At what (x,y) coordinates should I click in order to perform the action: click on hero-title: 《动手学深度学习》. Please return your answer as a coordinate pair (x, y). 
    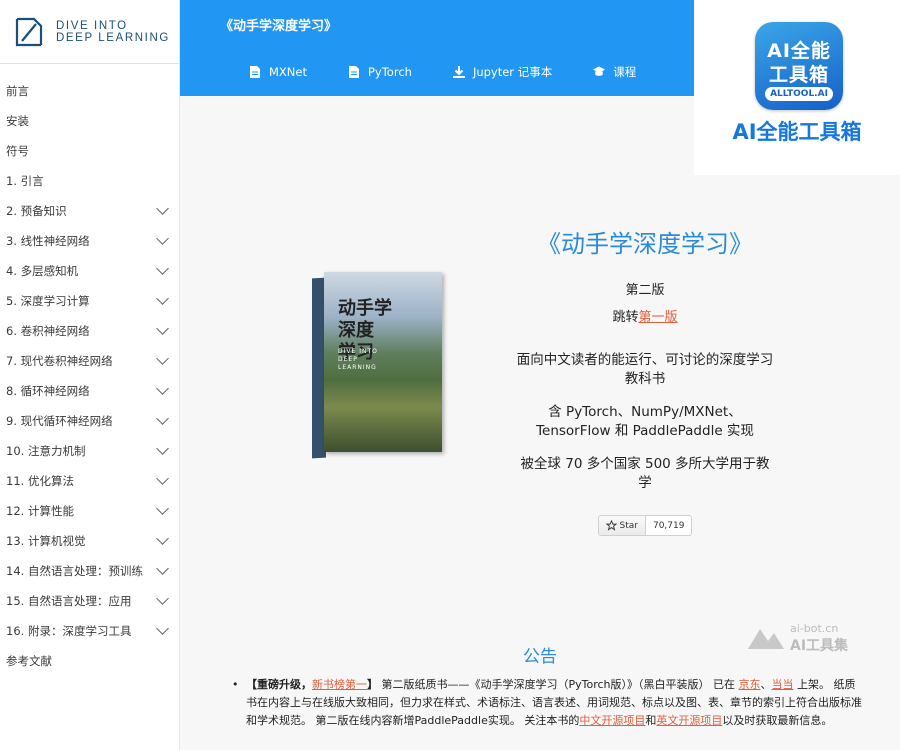
    Looking at the image, I should click on (645, 244).